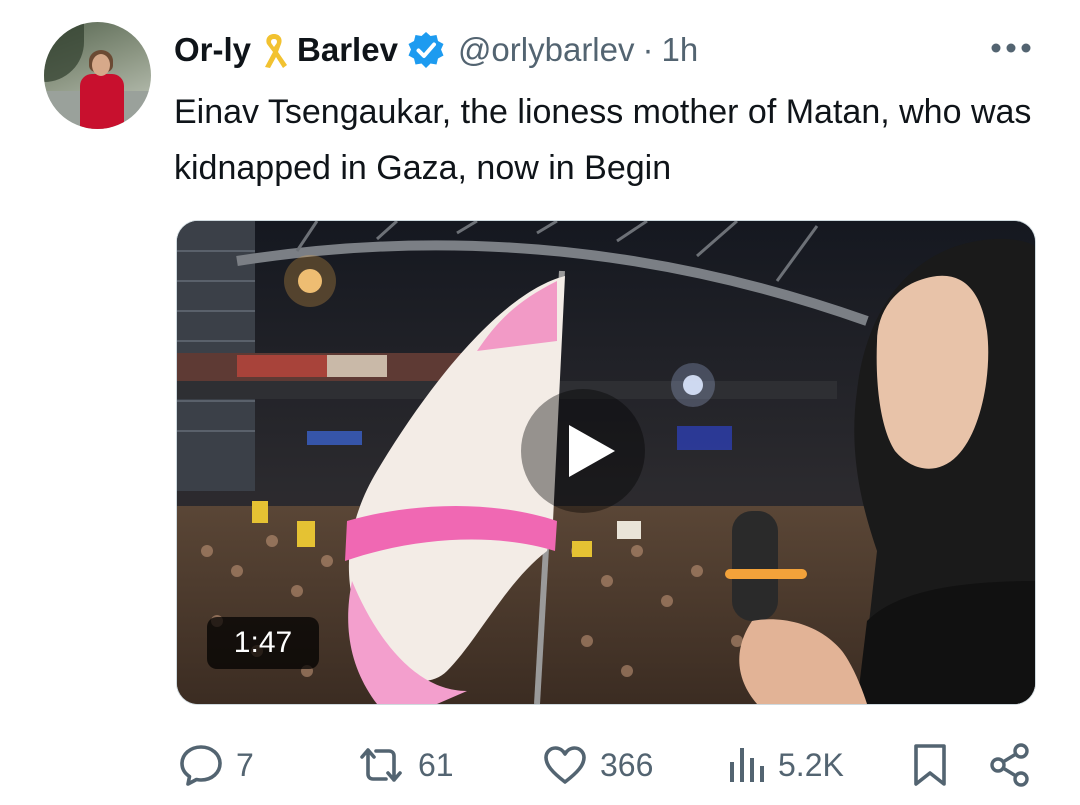 This screenshot has width=1080, height=805. What do you see at coordinates (276, 51) in the screenshot?
I see `yellow-ribbon-icon` at bounding box center [276, 51].